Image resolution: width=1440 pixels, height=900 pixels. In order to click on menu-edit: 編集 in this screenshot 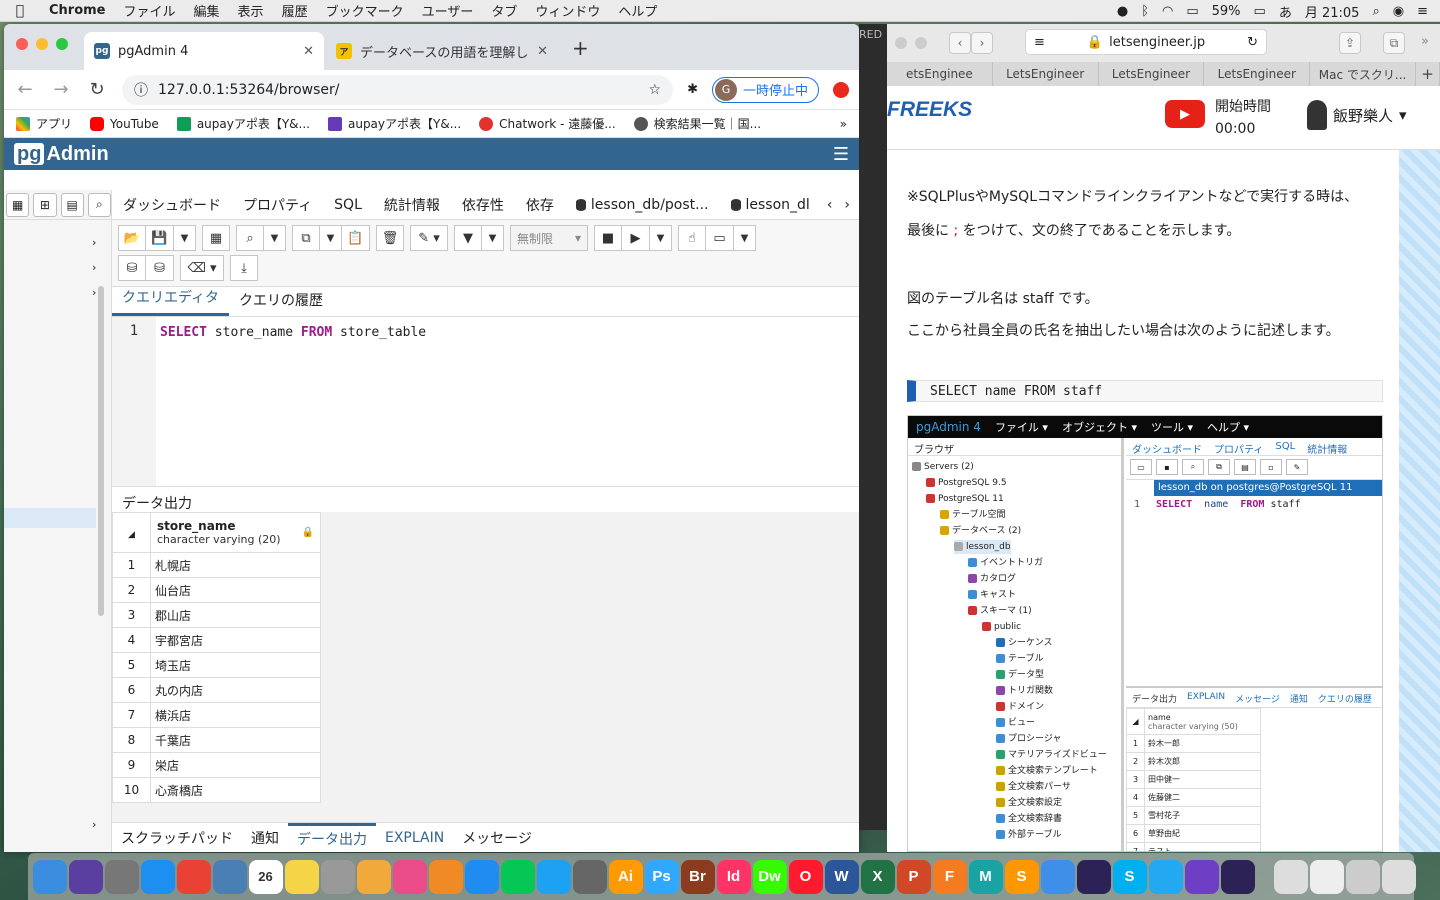, I will do `click(207, 10)`.